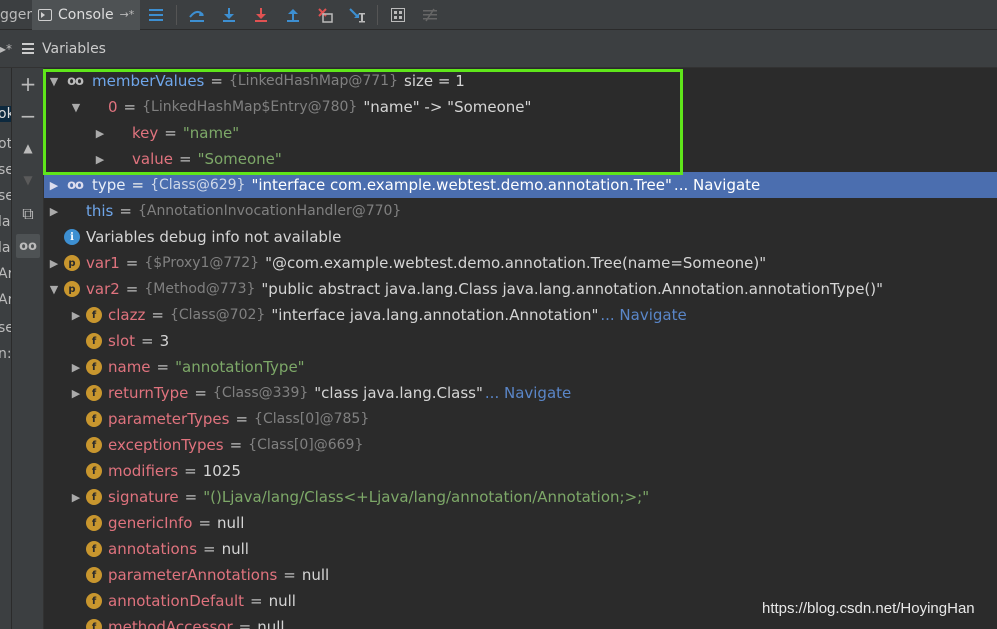 This screenshot has height=629, width=997. What do you see at coordinates (28, 148) in the screenshot?
I see `move-up-button: ▲` at bounding box center [28, 148].